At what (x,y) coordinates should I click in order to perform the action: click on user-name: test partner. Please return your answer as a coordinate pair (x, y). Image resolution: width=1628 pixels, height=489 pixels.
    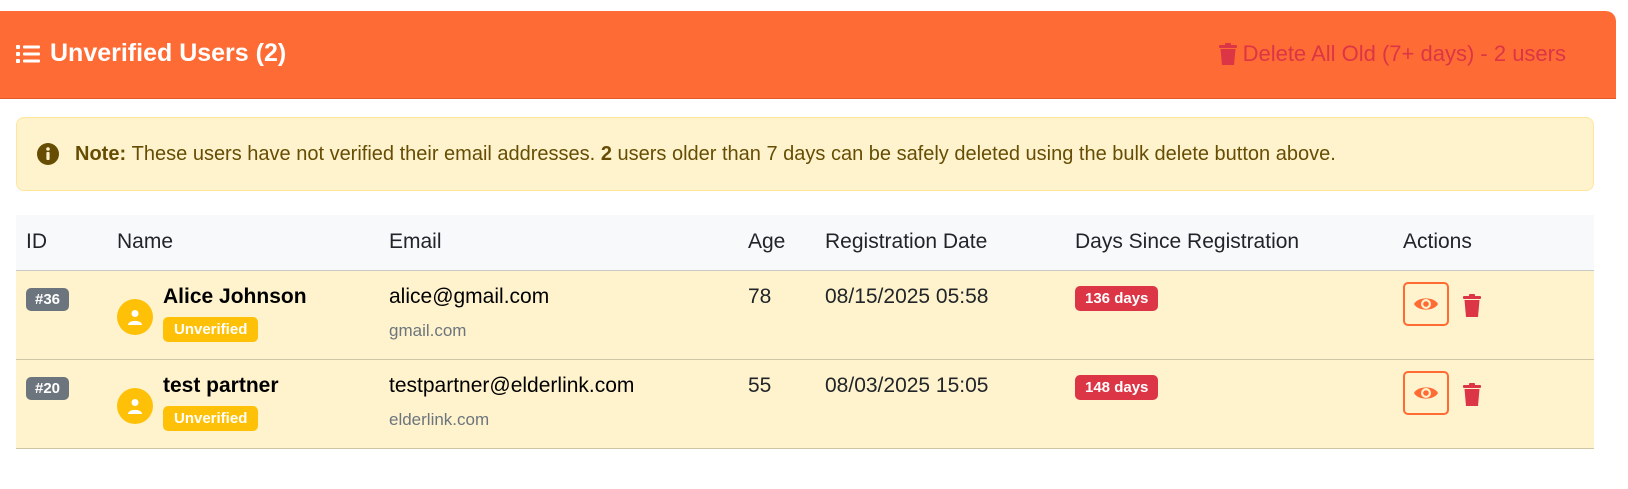
    Looking at the image, I should click on (221, 385).